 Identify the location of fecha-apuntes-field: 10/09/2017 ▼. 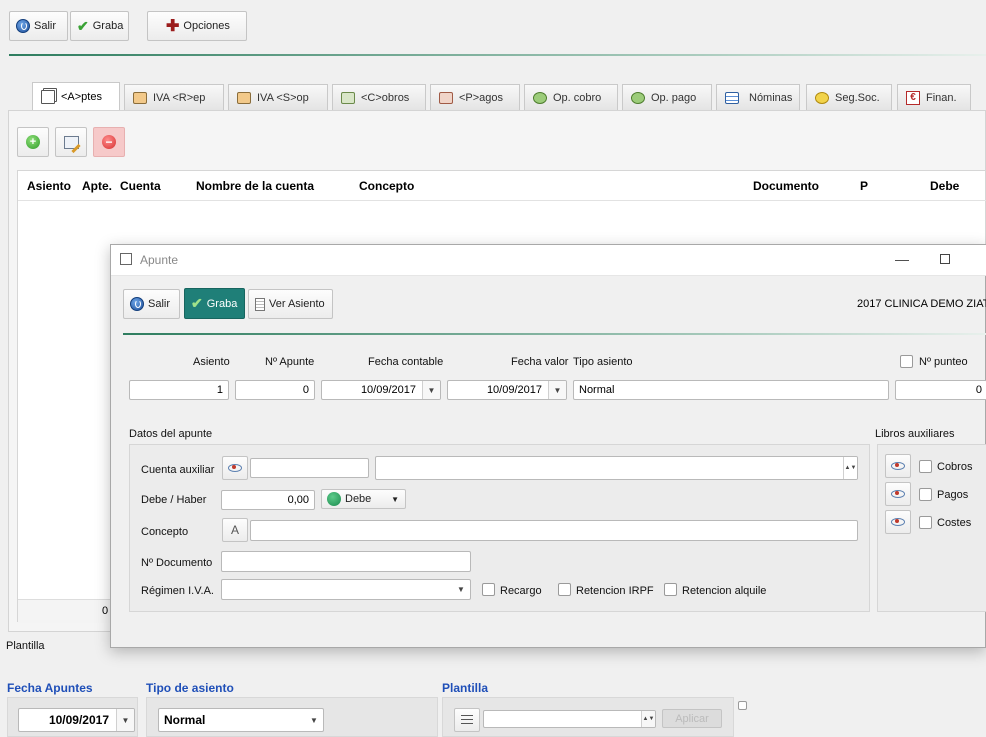
(76, 720).